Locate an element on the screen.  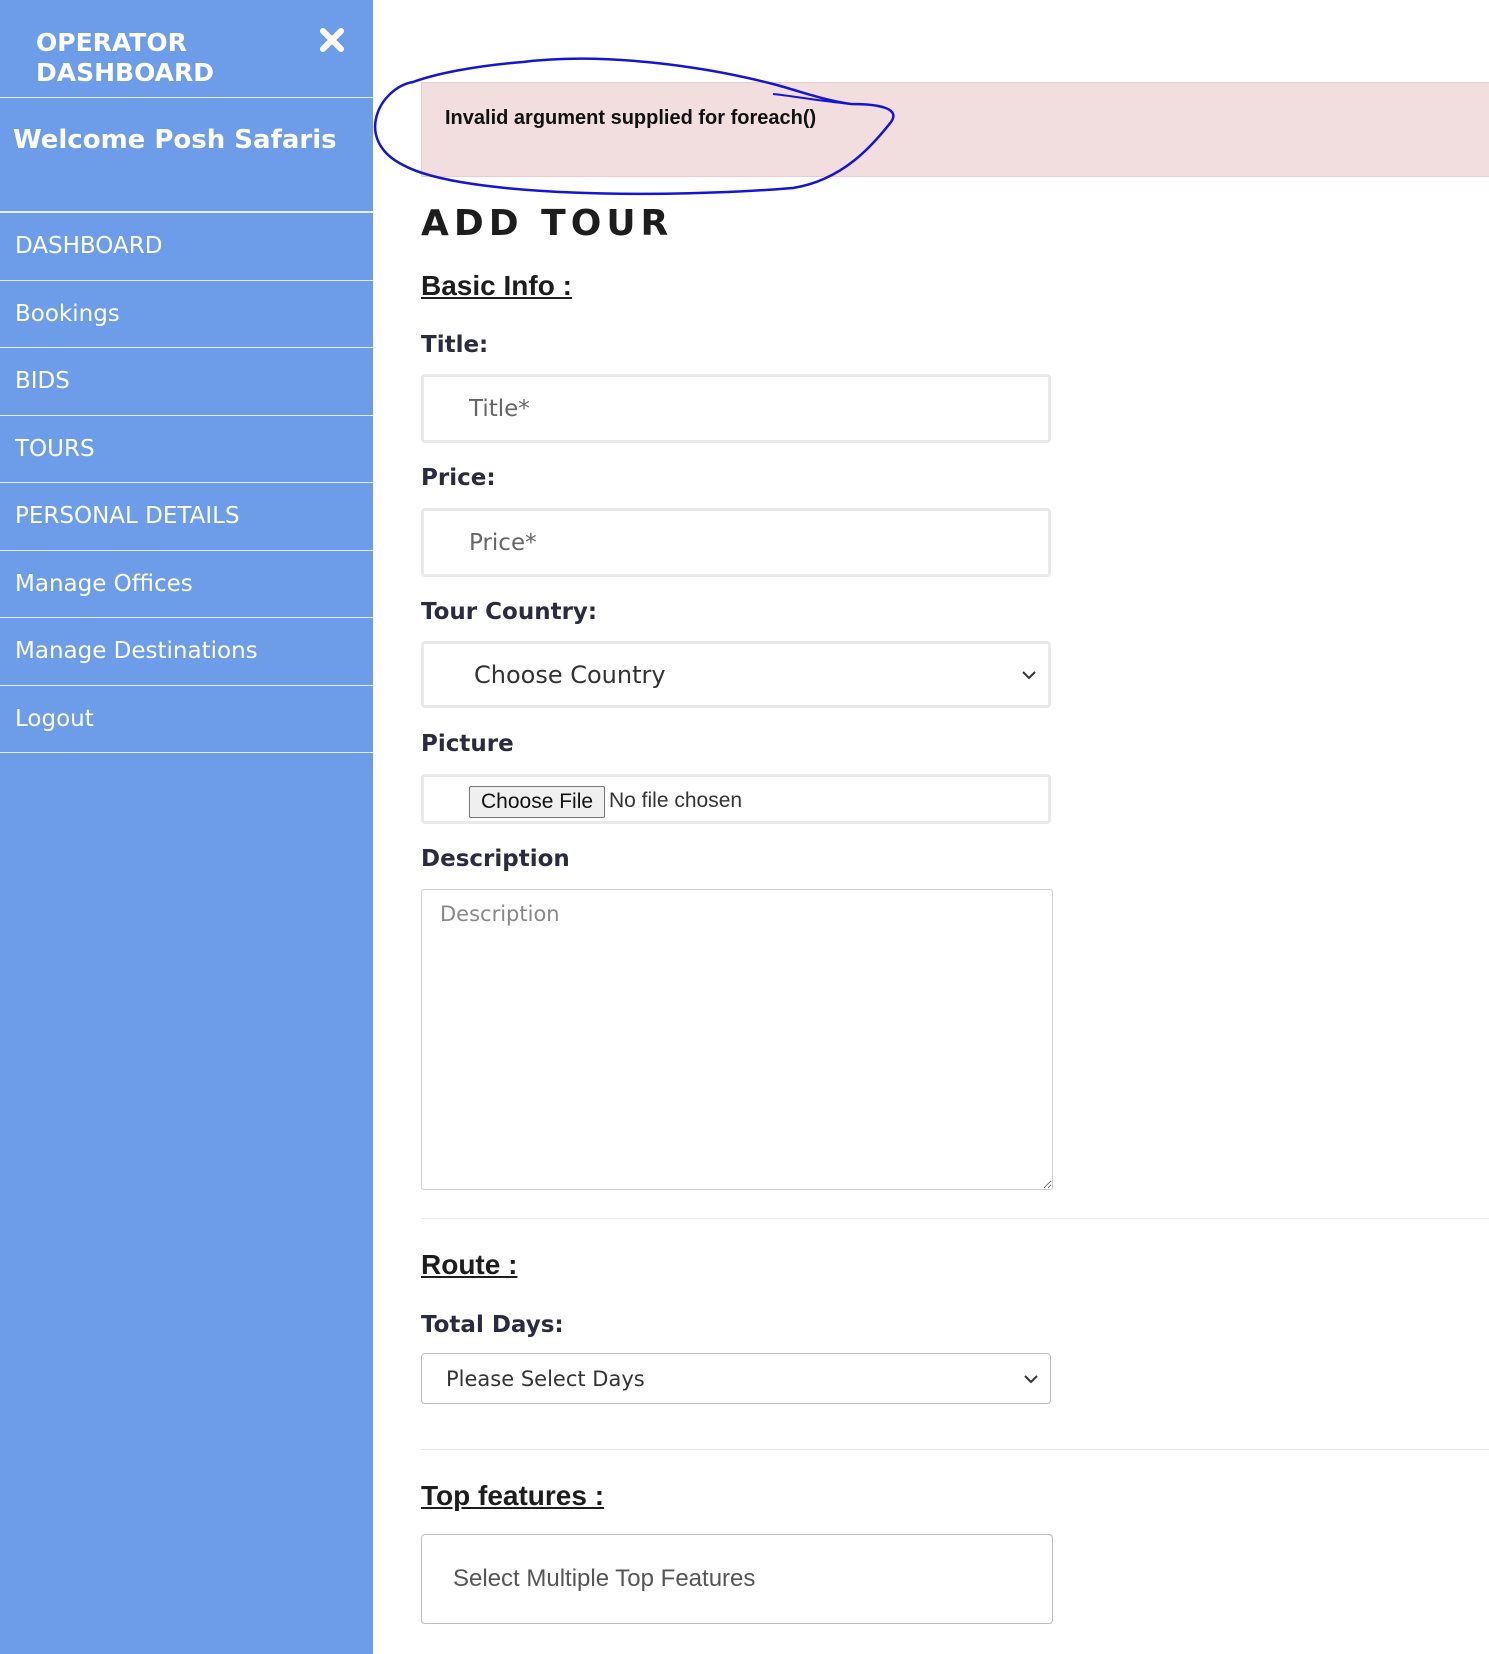
sidebar-item-dashboard: DASHBOARD is located at coordinates (186, 247).